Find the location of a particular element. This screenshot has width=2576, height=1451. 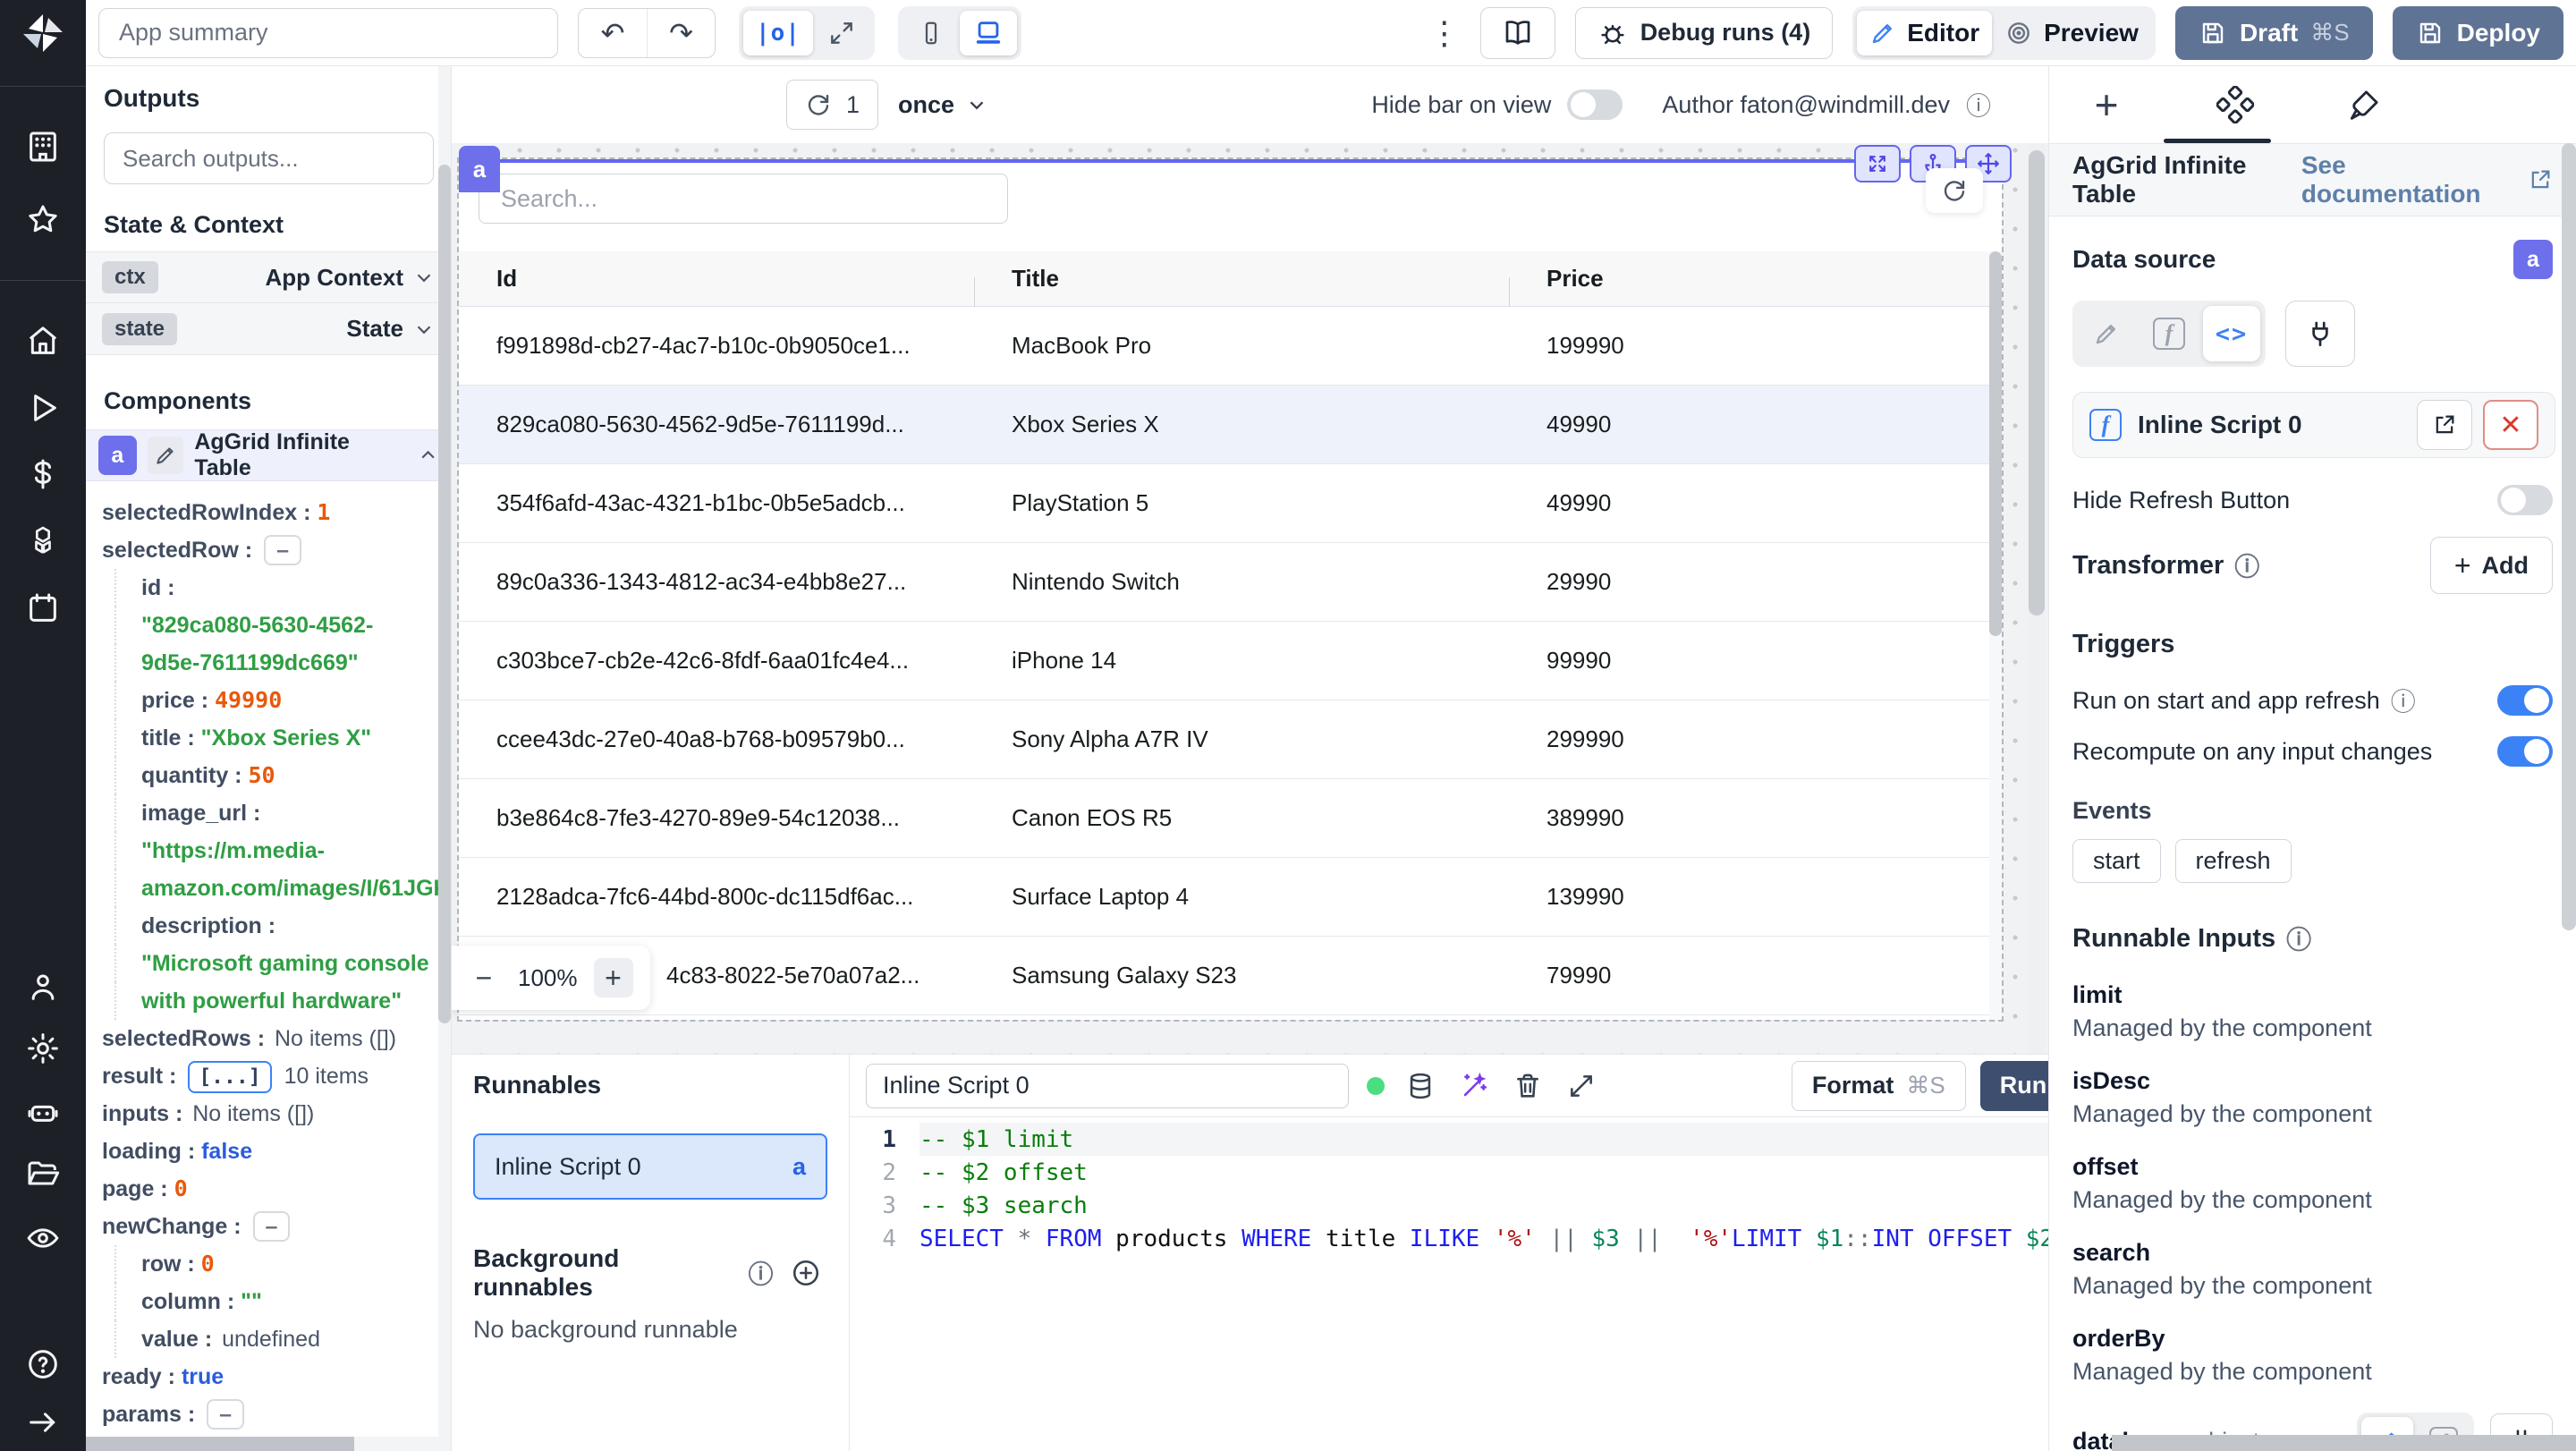

run-on-start-toggle is located at coordinates (2525, 700).